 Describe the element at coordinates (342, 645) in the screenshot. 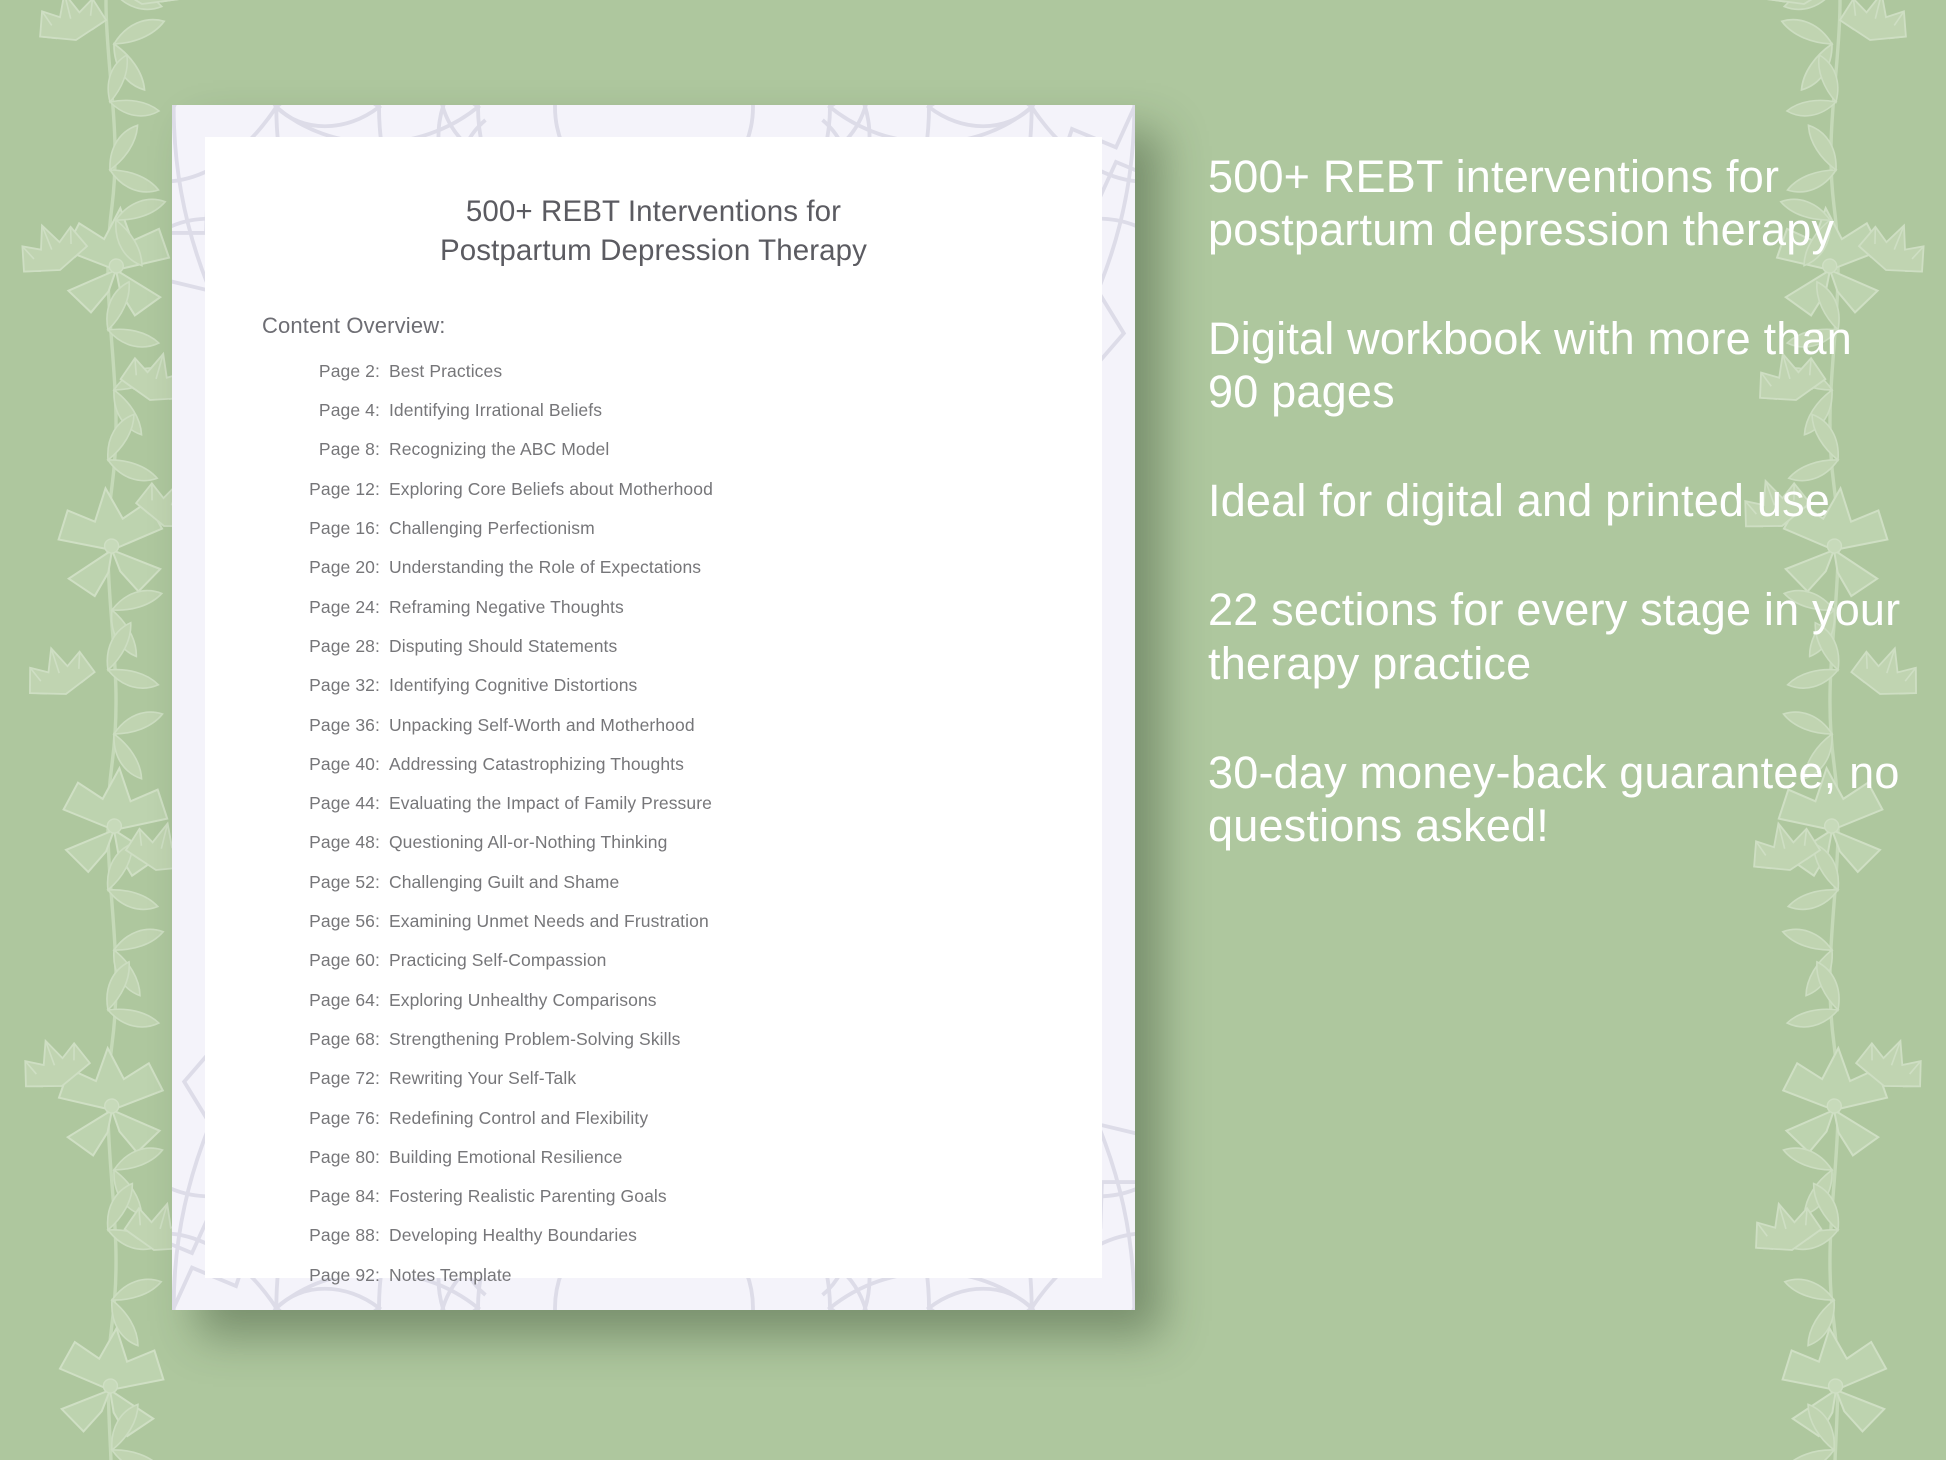

I see `toc-entry-page-number: Page 28` at that location.